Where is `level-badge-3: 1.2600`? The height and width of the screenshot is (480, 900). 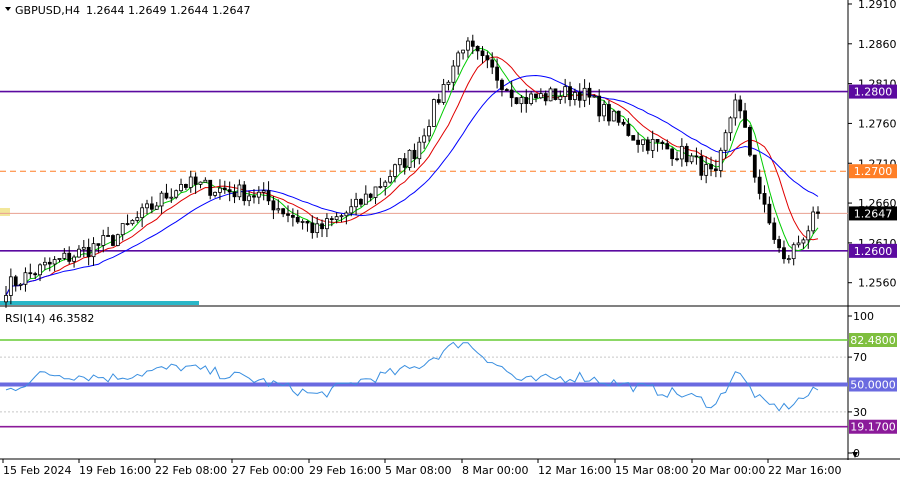
level-badge-3: 1.2600 is located at coordinates (873, 251).